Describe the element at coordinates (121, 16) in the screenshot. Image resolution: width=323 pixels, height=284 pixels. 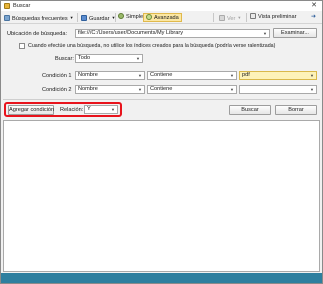
I see `simple-search-icon` at that location.